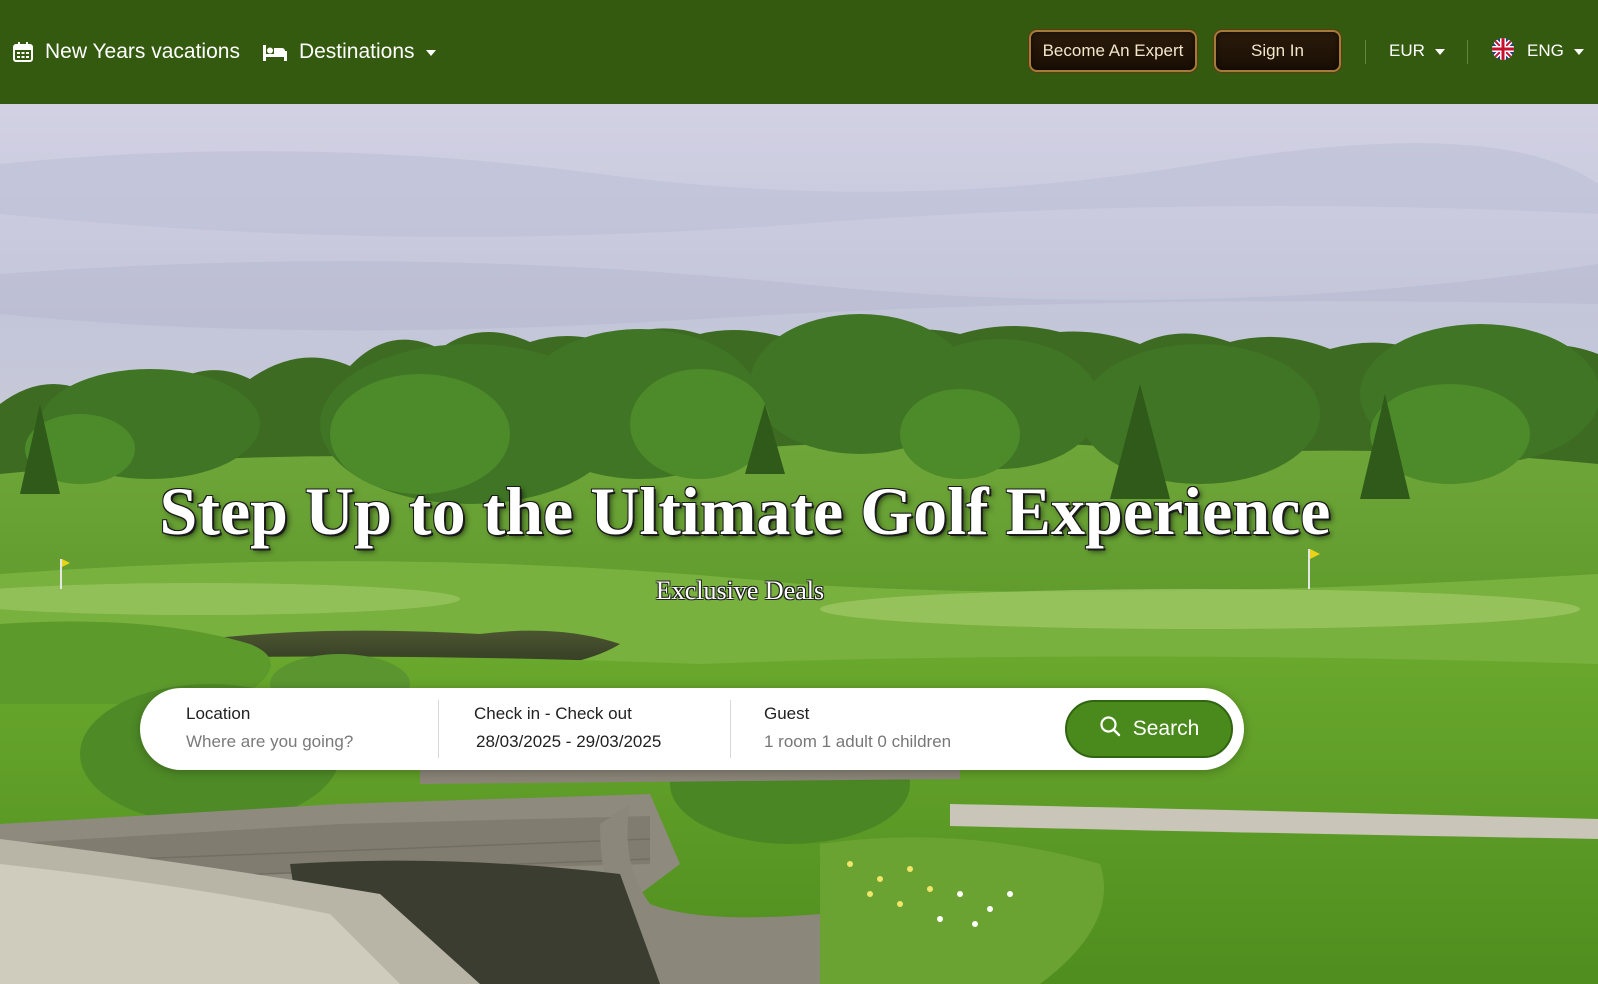 The height and width of the screenshot is (984, 1598). What do you see at coordinates (740, 590) in the screenshot?
I see `hero-subtitle: Exclusive Deals` at bounding box center [740, 590].